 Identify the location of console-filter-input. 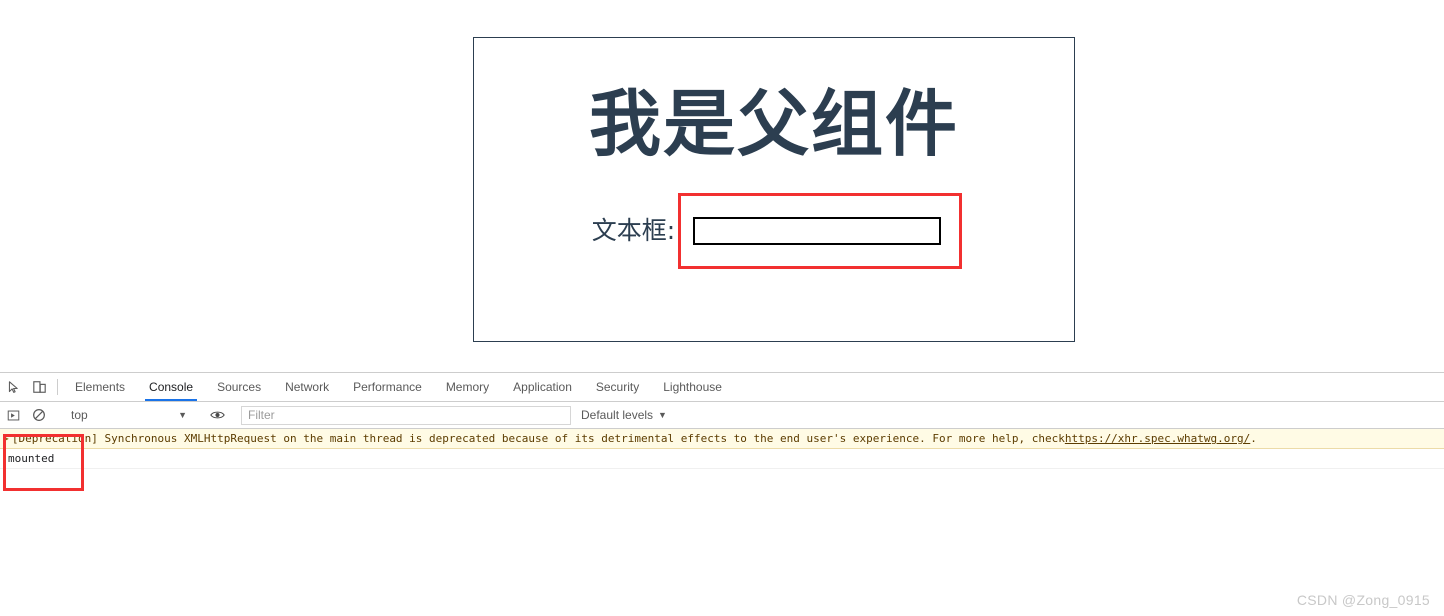
(406, 415).